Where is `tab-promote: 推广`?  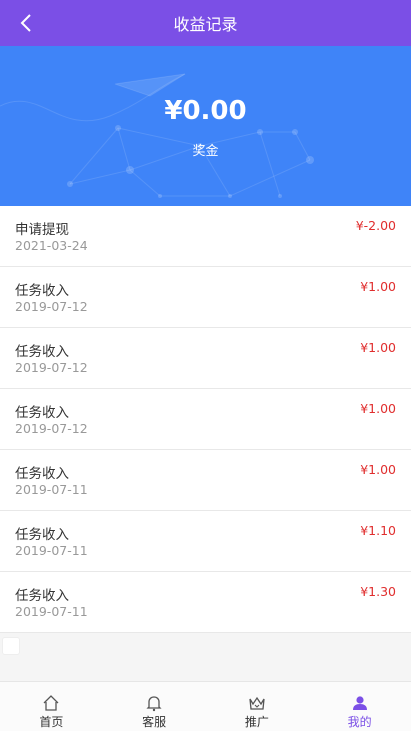 tab-promote: 推广 is located at coordinates (257, 706).